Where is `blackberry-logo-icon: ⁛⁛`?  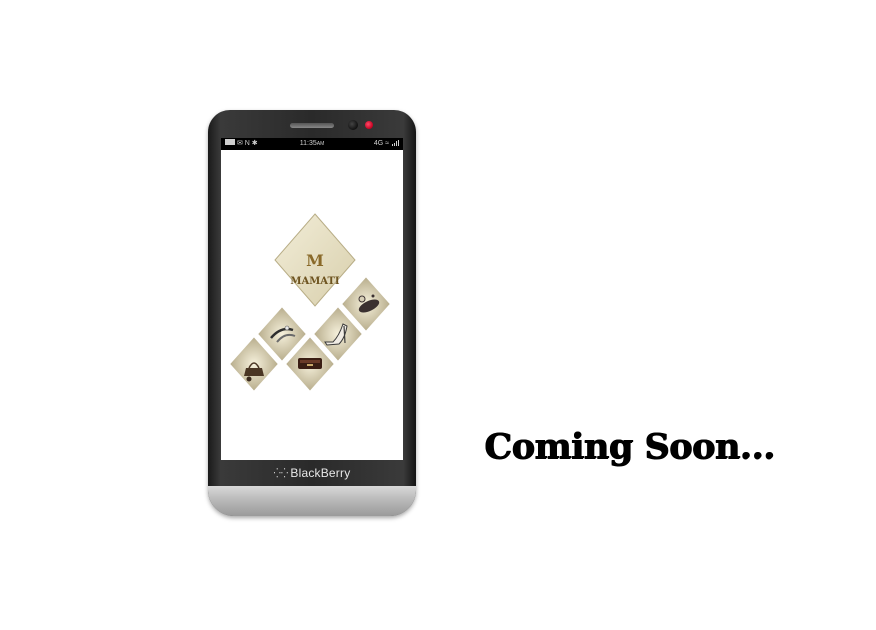 blackberry-logo-icon: ⁛⁛ is located at coordinates (281, 473).